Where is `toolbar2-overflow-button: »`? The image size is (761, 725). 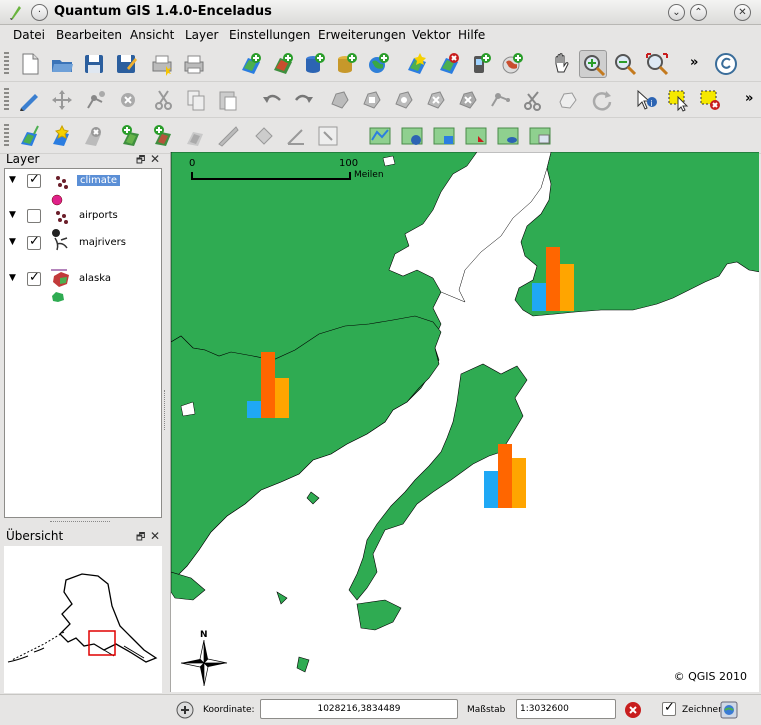 toolbar2-overflow-button: » is located at coordinates (749, 98).